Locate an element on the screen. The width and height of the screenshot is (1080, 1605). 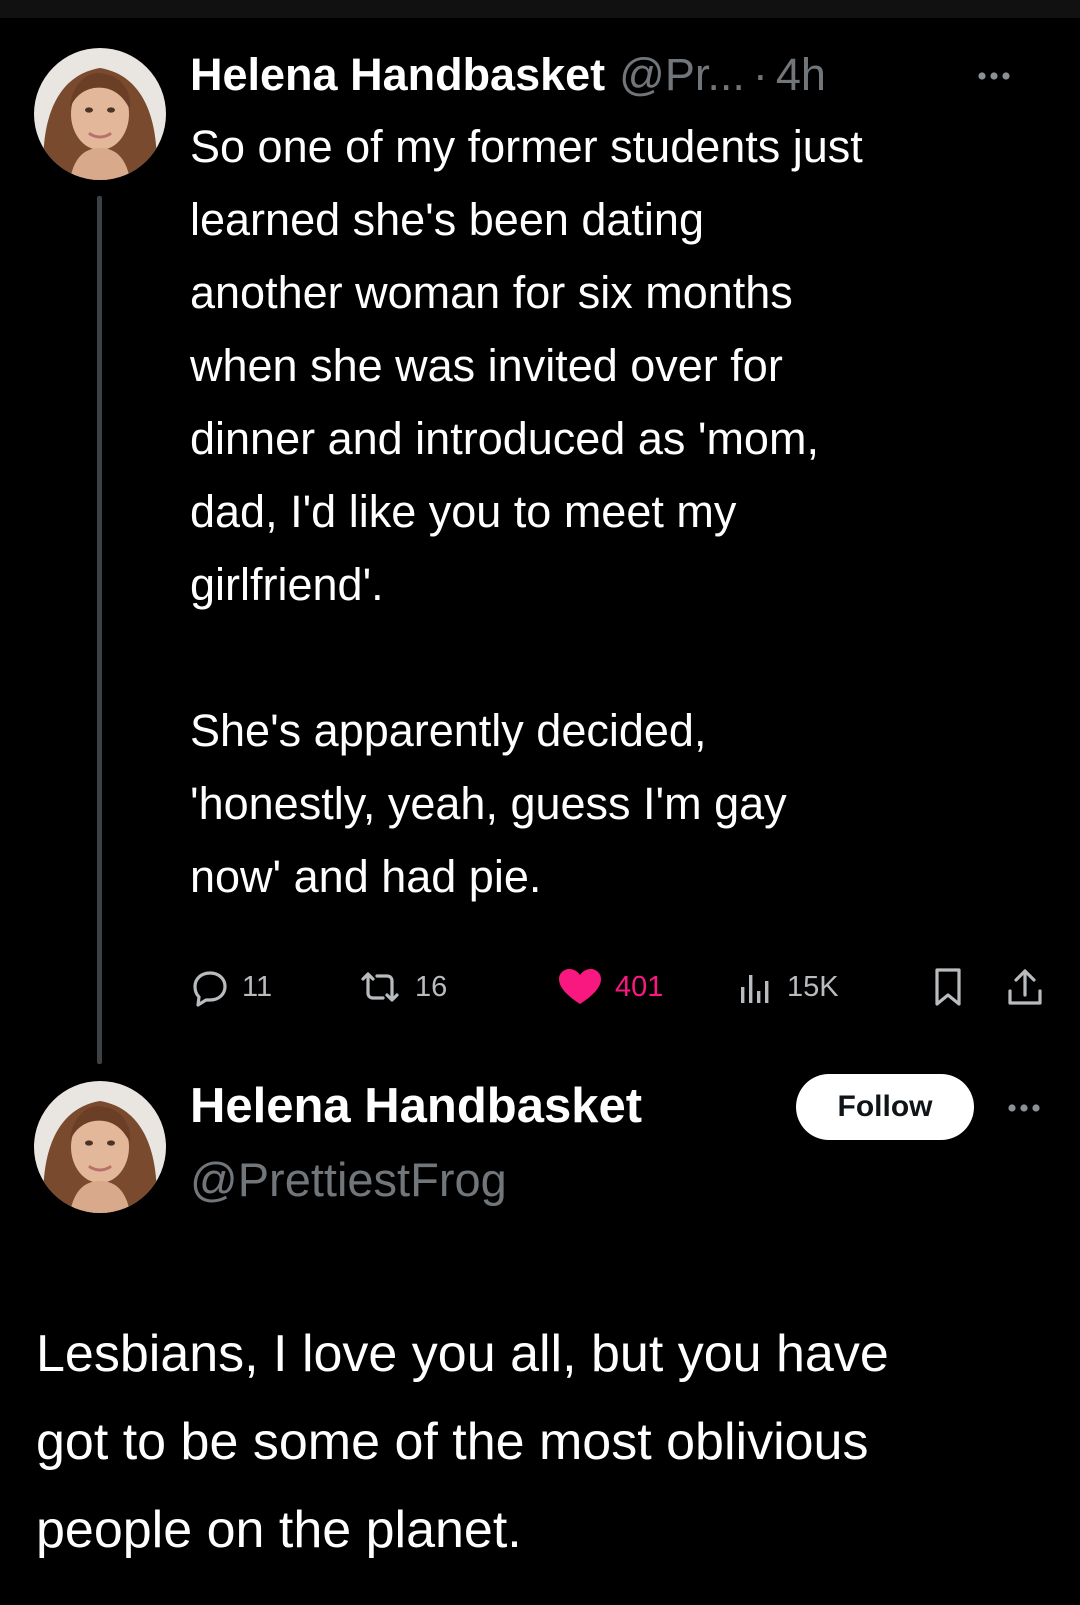
author-handle: @PrettiestFrog is located at coordinates (348, 1179).